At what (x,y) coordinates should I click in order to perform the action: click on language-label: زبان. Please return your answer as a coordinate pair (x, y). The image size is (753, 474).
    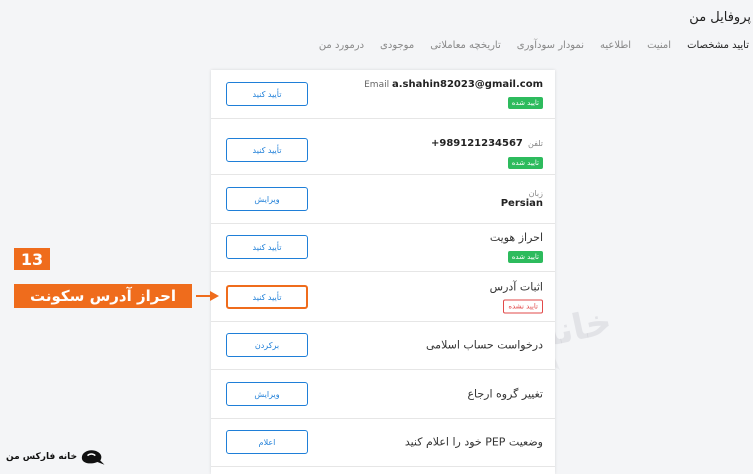
    Looking at the image, I should click on (535, 193).